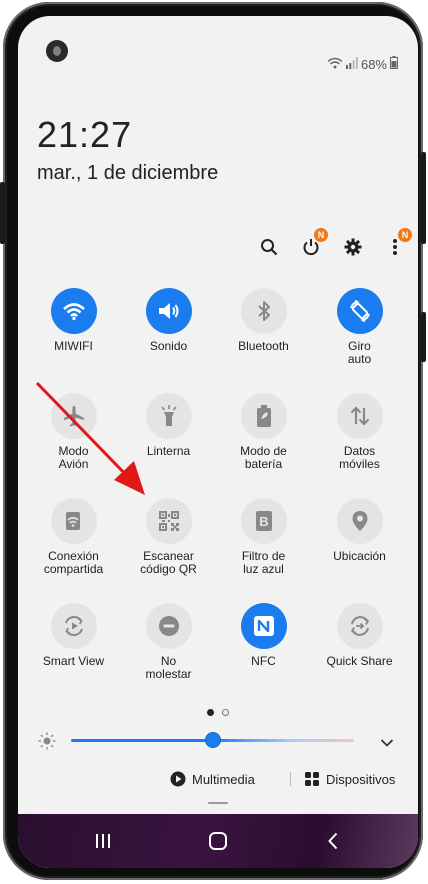 The height and width of the screenshot is (884, 428). I want to click on tile-smart-view: Smart View, so click(73, 635).